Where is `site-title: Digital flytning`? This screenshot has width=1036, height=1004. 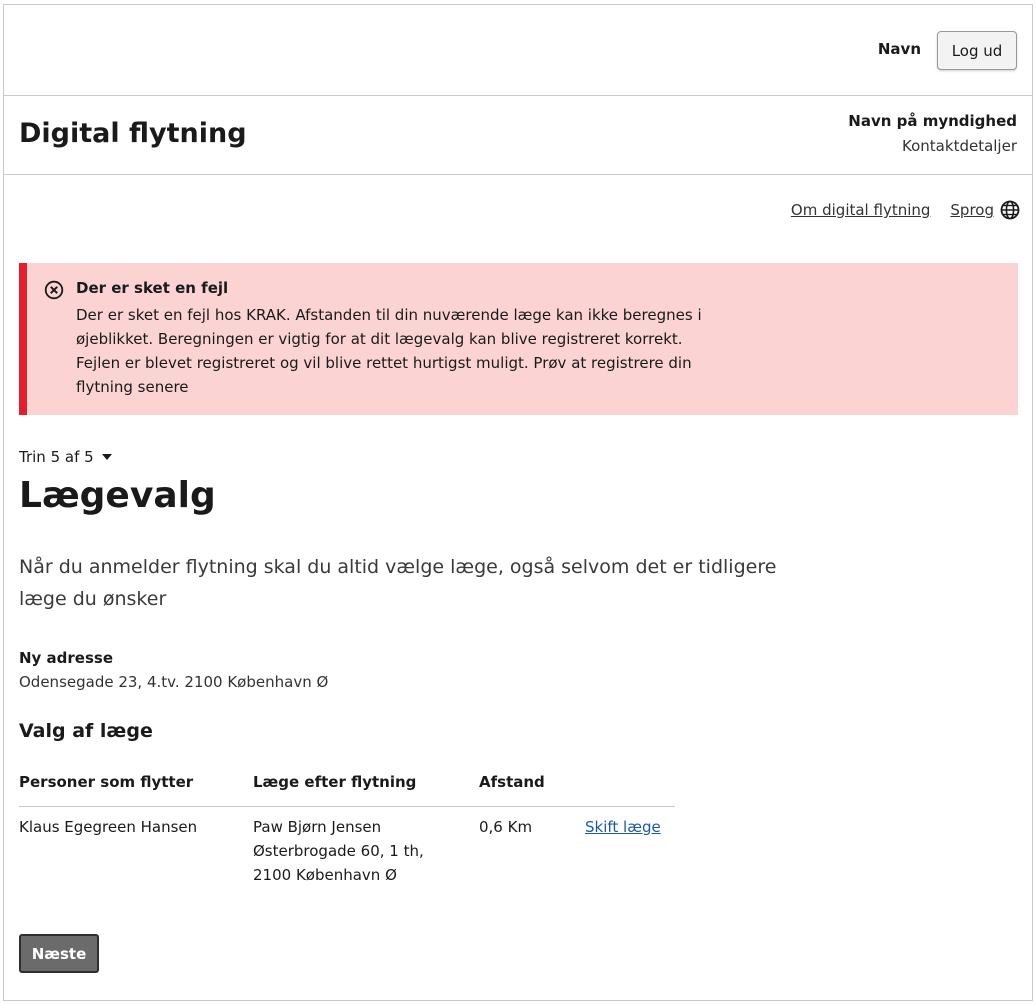 site-title: Digital flytning is located at coordinates (133, 133).